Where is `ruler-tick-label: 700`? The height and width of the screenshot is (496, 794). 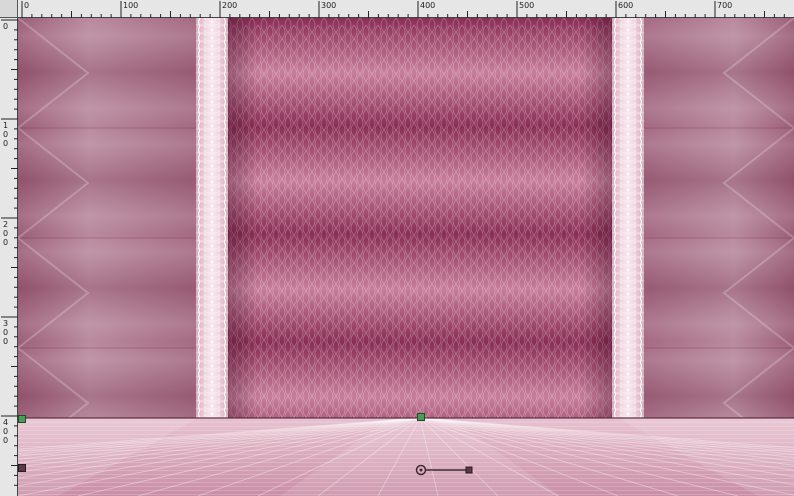 ruler-tick-label: 700 is located at coordinates (724, 5).